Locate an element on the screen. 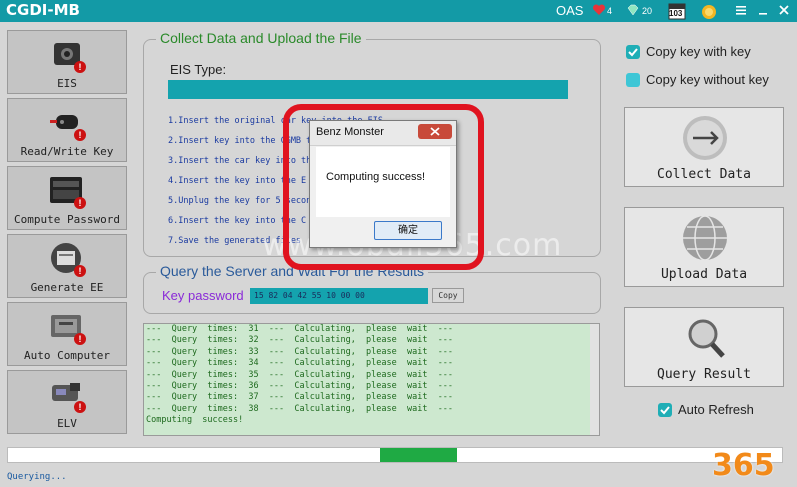  auto-refresh-checkbox is located at coordinates (665, 410).